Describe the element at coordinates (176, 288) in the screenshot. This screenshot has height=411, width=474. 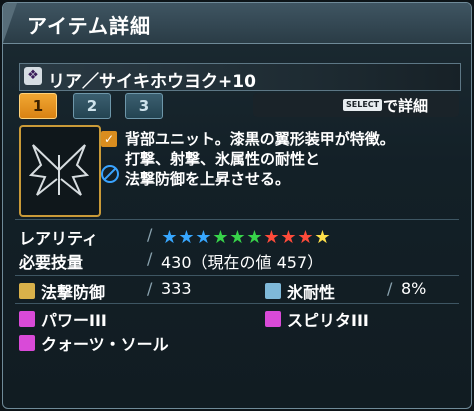
I see `tech-defense-value: 333` at that location.